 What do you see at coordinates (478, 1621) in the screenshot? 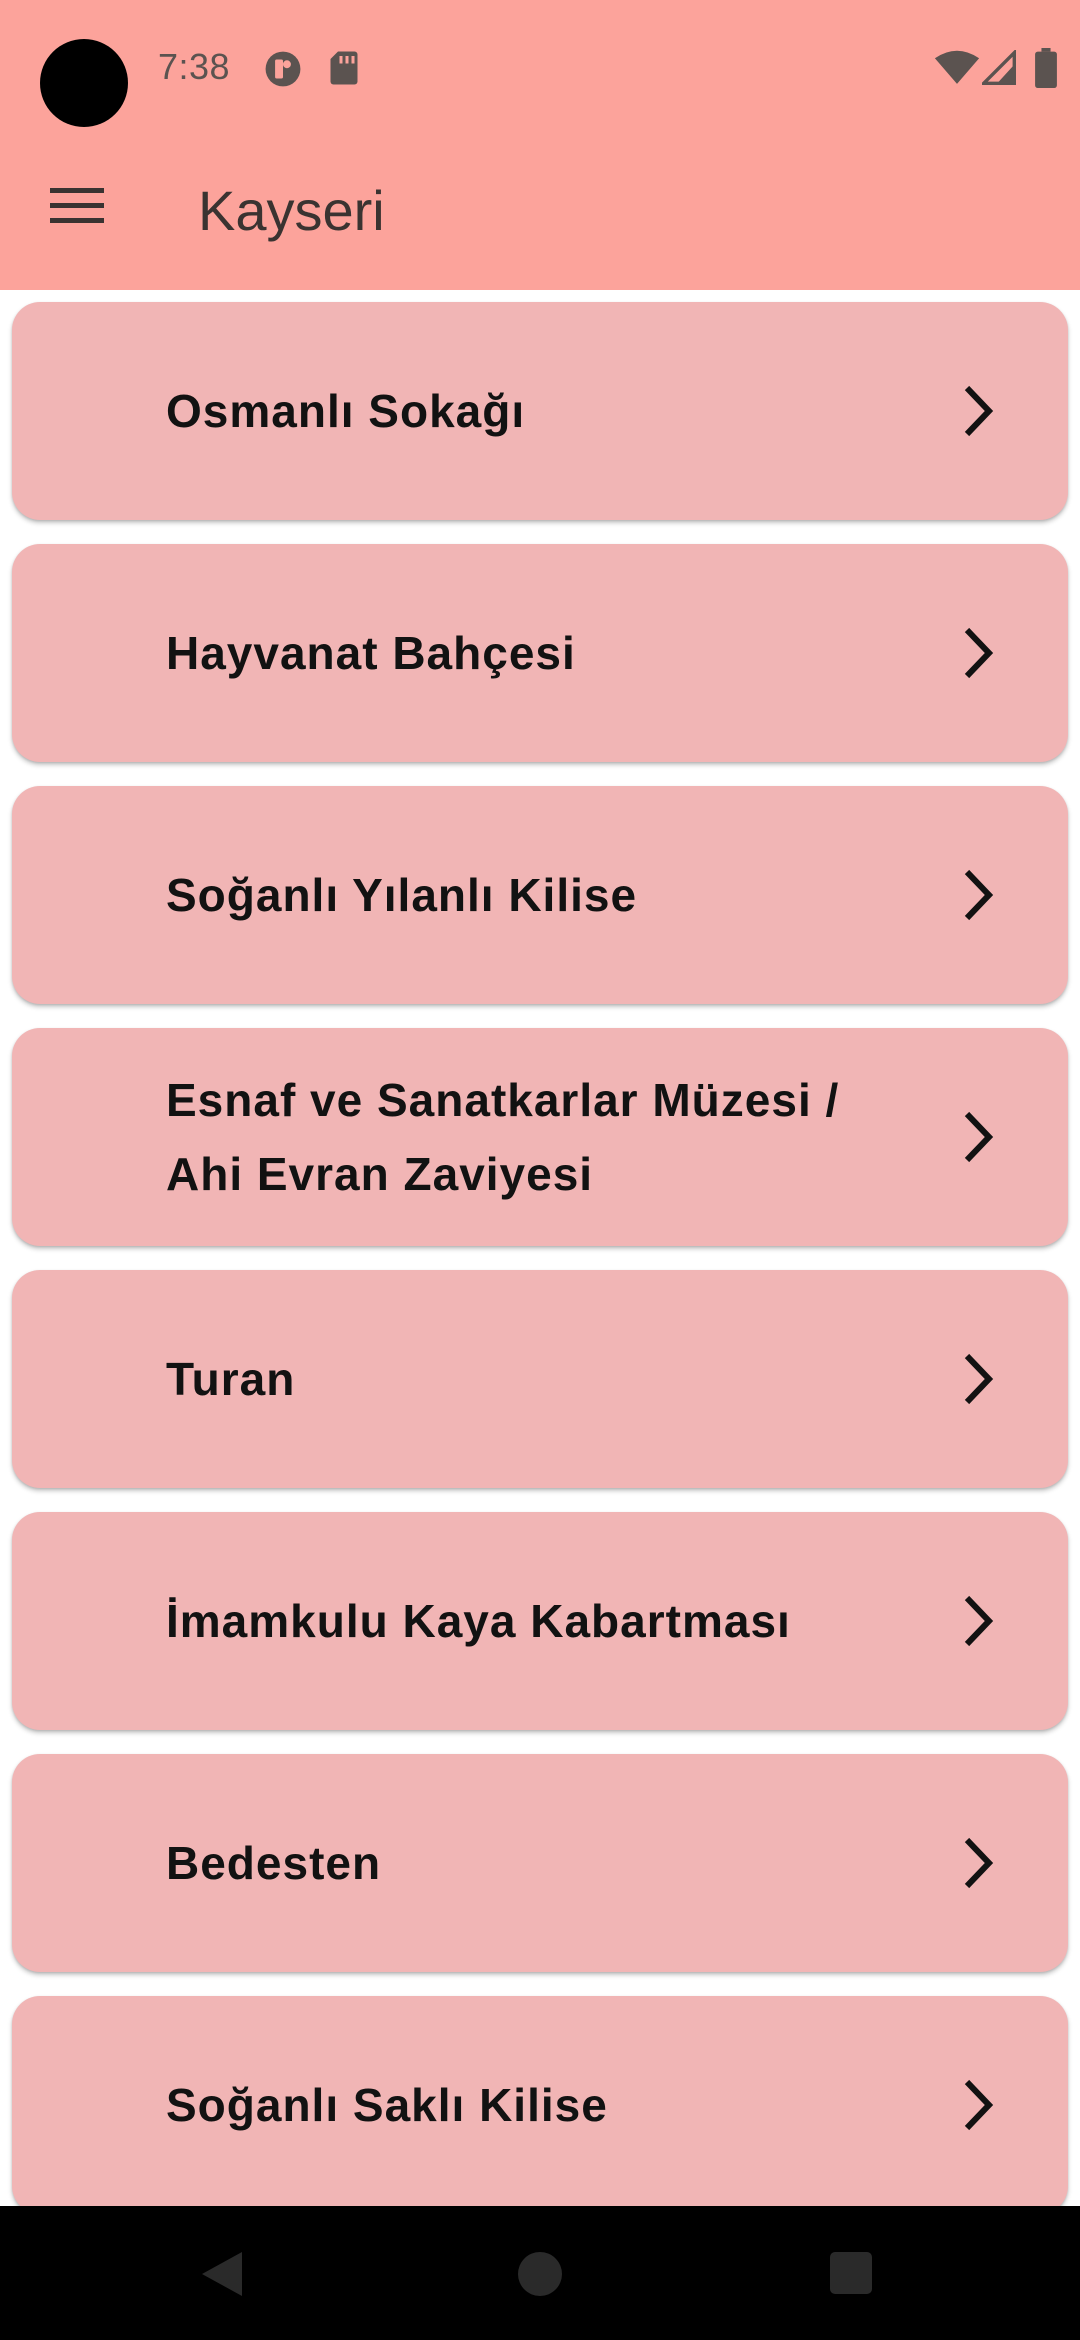
I see `list-item-label: İmamkulu Kaya Kabartması` at bounding box center [478, 1621].